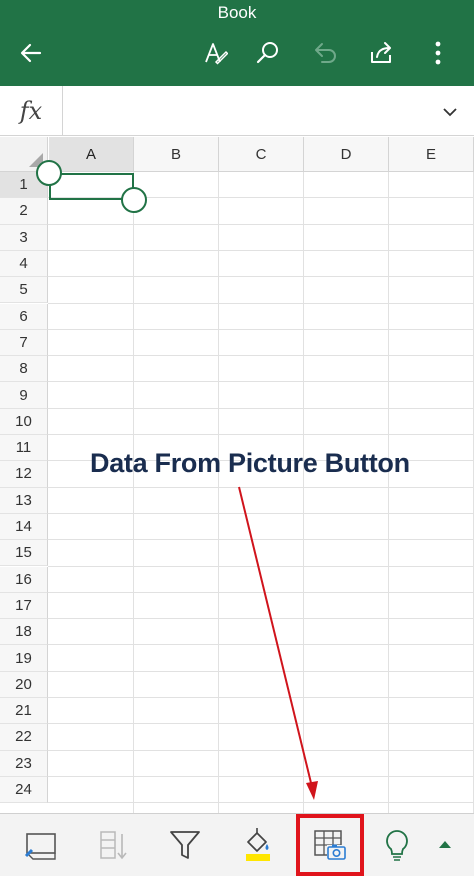 This screenshot has height=876, width=474. Describe the element at coordinates (91, 154) in the screenshot. I see `column-header-a: A` at that location.